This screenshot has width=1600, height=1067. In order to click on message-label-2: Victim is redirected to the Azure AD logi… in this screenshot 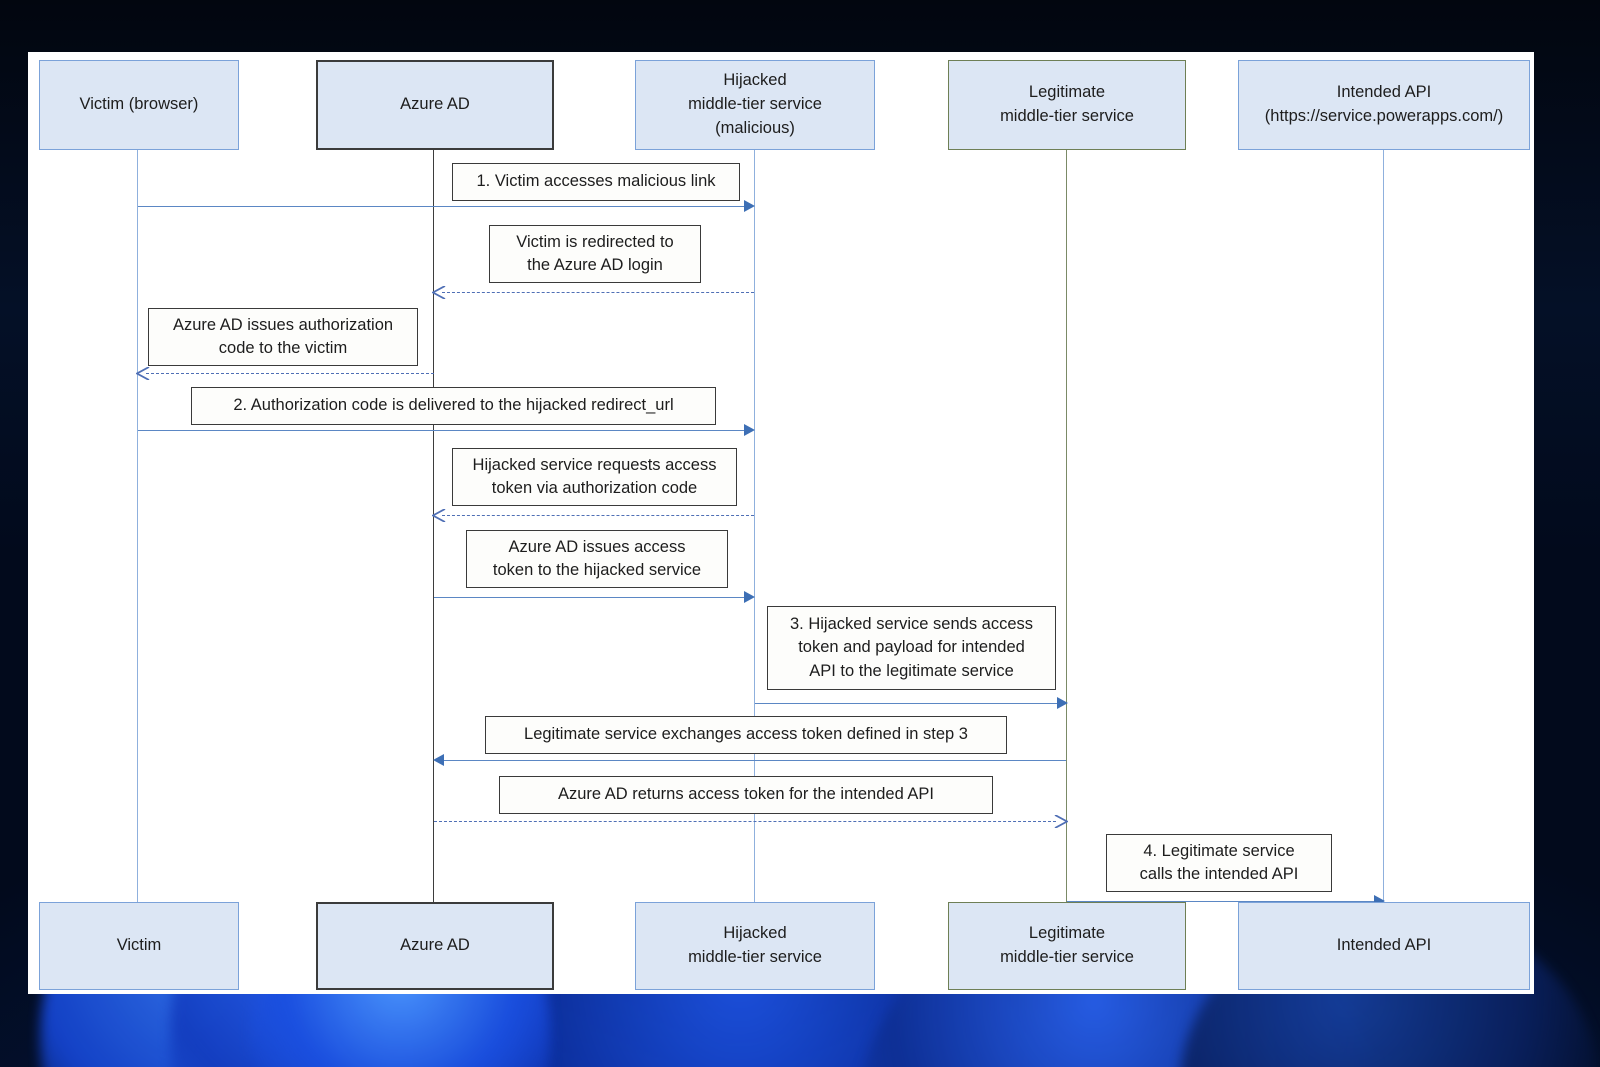, I will do `click(595, 254)`.